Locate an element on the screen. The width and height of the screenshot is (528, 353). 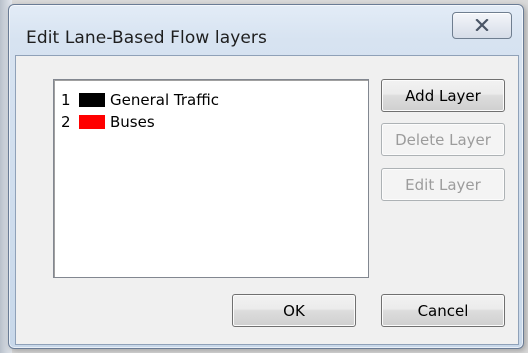
add-layer-button: Add Layer is located at coordinates (443, 95).